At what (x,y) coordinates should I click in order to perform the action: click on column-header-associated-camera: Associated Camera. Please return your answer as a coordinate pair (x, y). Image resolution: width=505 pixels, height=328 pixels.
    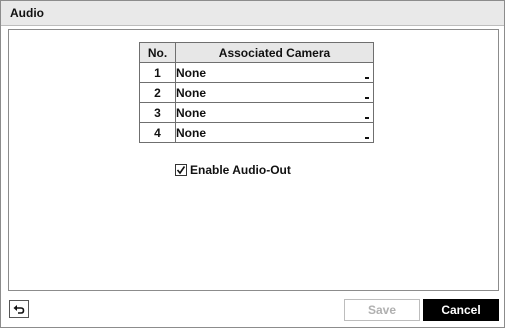
    Looking at the image, I should click on (274, 52).